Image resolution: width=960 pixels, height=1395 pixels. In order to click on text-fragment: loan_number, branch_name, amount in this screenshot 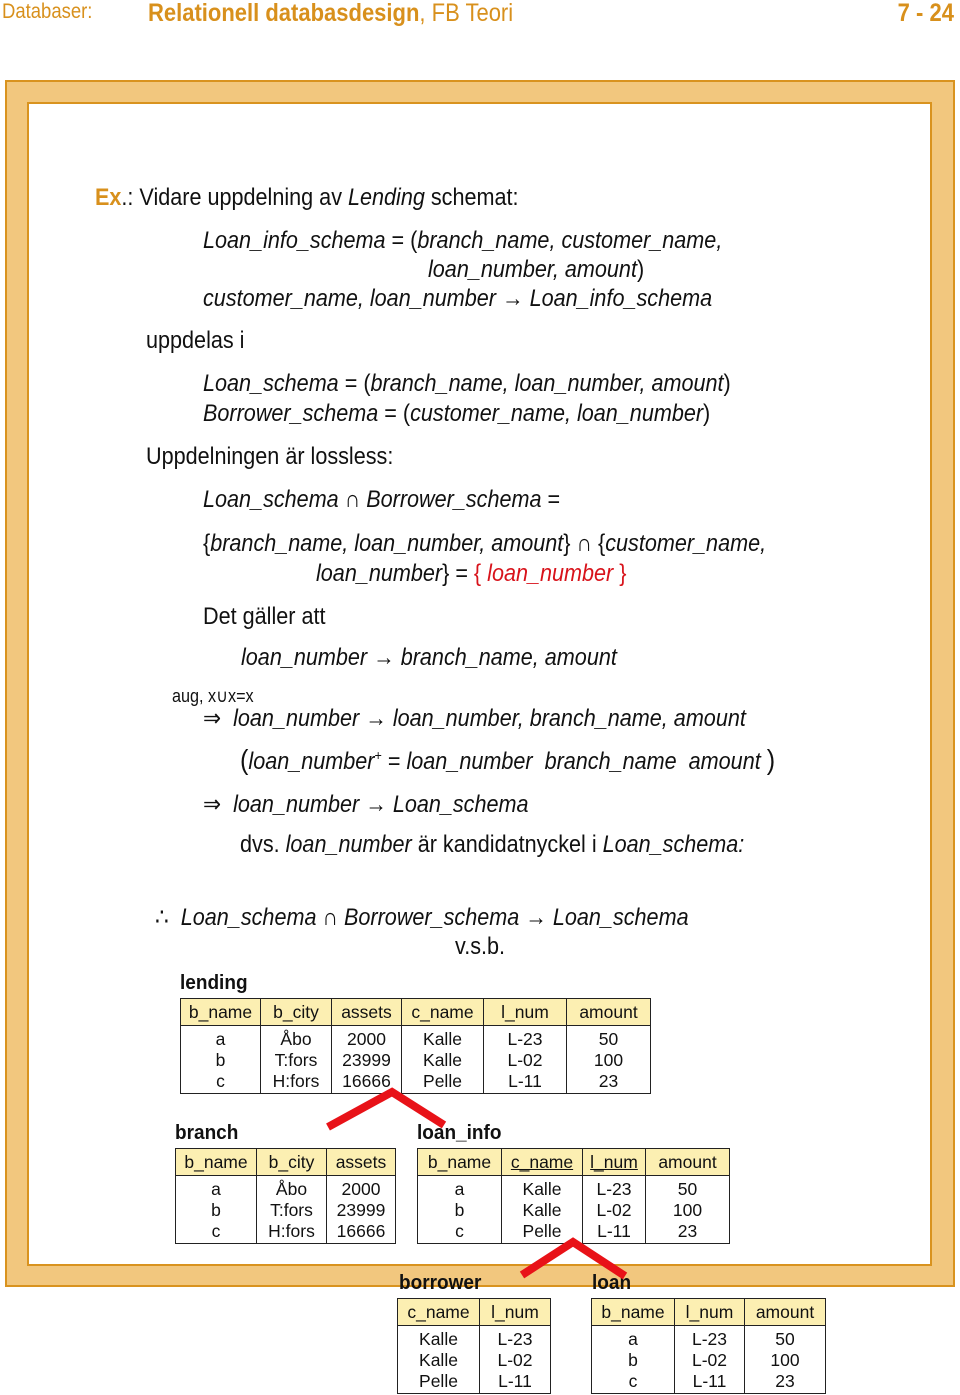, I will do `click(569, 718)`.